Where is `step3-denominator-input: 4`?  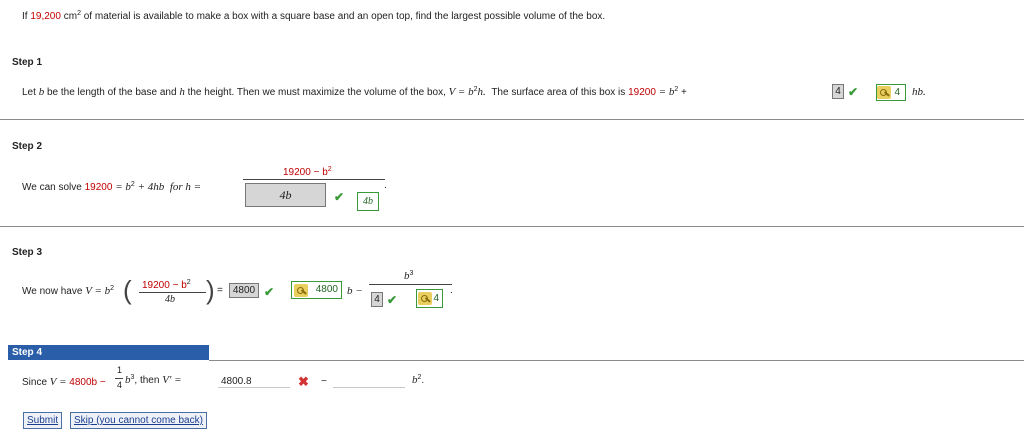
step3-denominator-input: 4 is located at coordinates (377, 299).